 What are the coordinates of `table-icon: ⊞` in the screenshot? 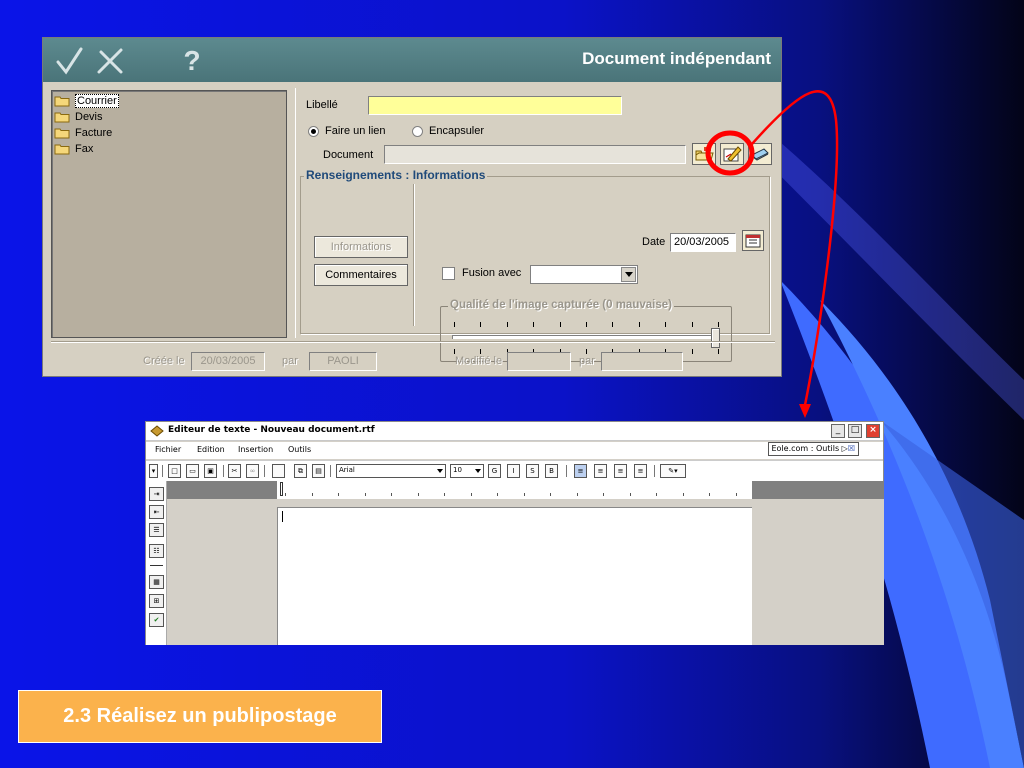 It's located at (156, 601).